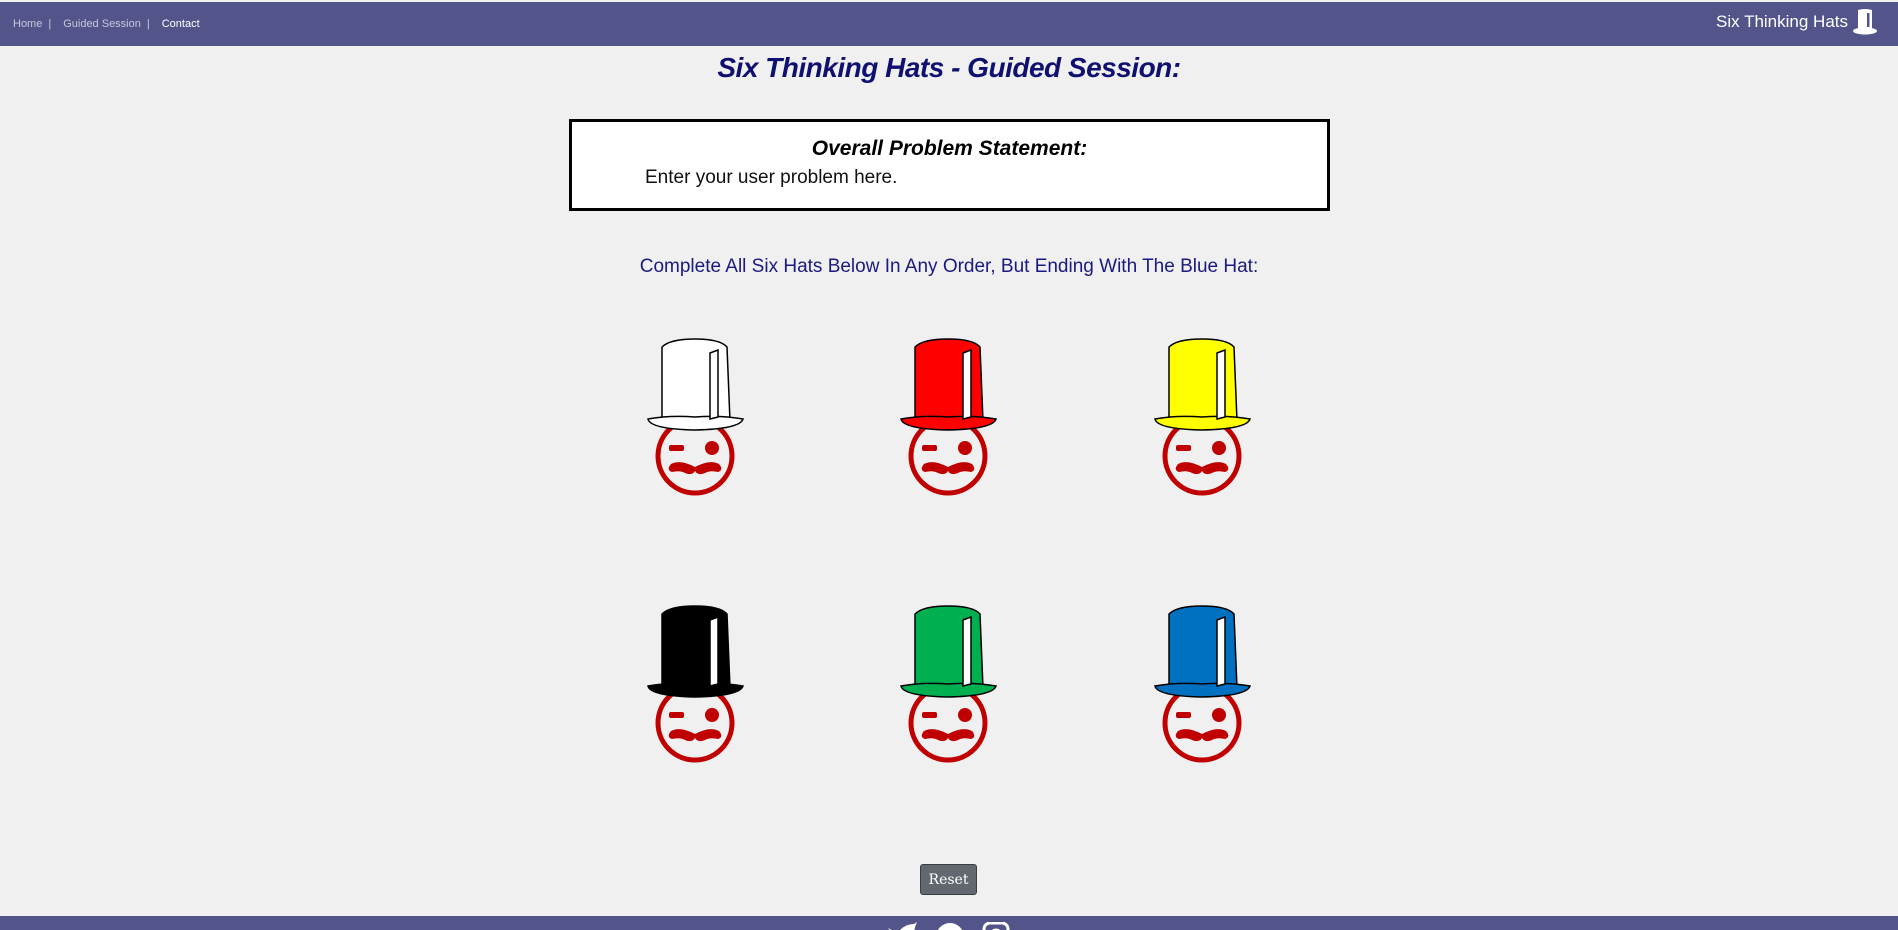 This screenshot has width=1898, height=930. I want to click on nav-links: Home | Guided Session | Contact, so click(109, 24).